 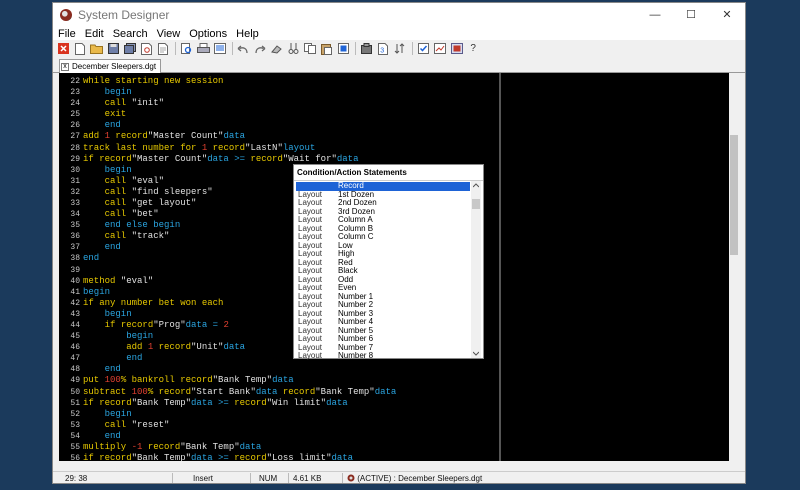 I want to click on menu-help: Help, so click(x=247, y=34).